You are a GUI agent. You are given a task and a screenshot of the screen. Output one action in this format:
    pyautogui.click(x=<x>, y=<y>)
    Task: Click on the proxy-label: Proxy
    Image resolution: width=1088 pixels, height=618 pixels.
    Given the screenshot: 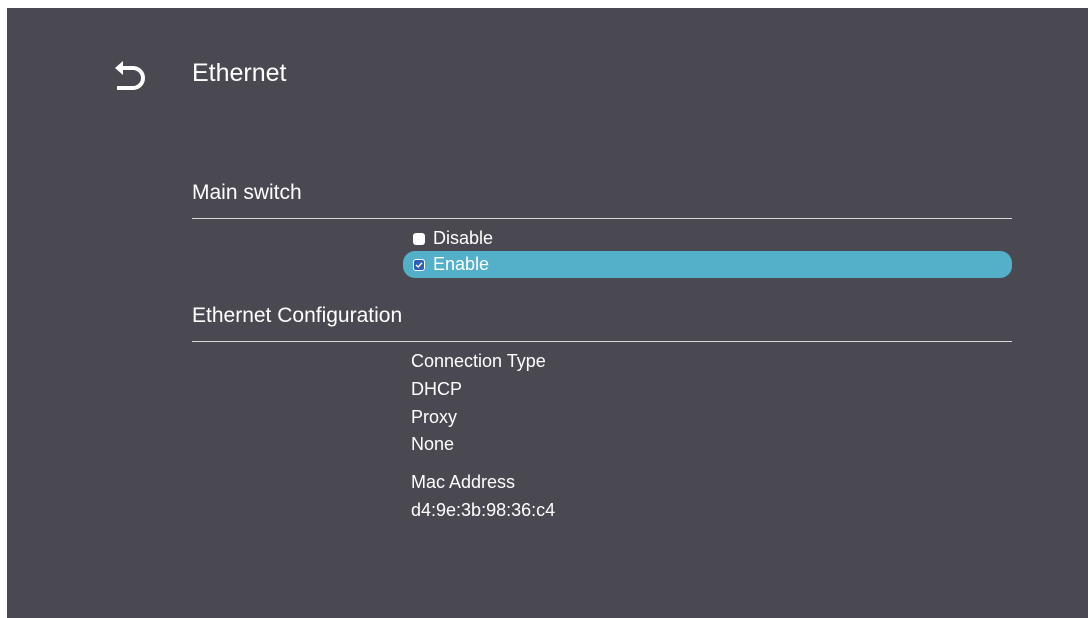 What is the action you would take?
    pyautogui.click(x=434, y=417)
    